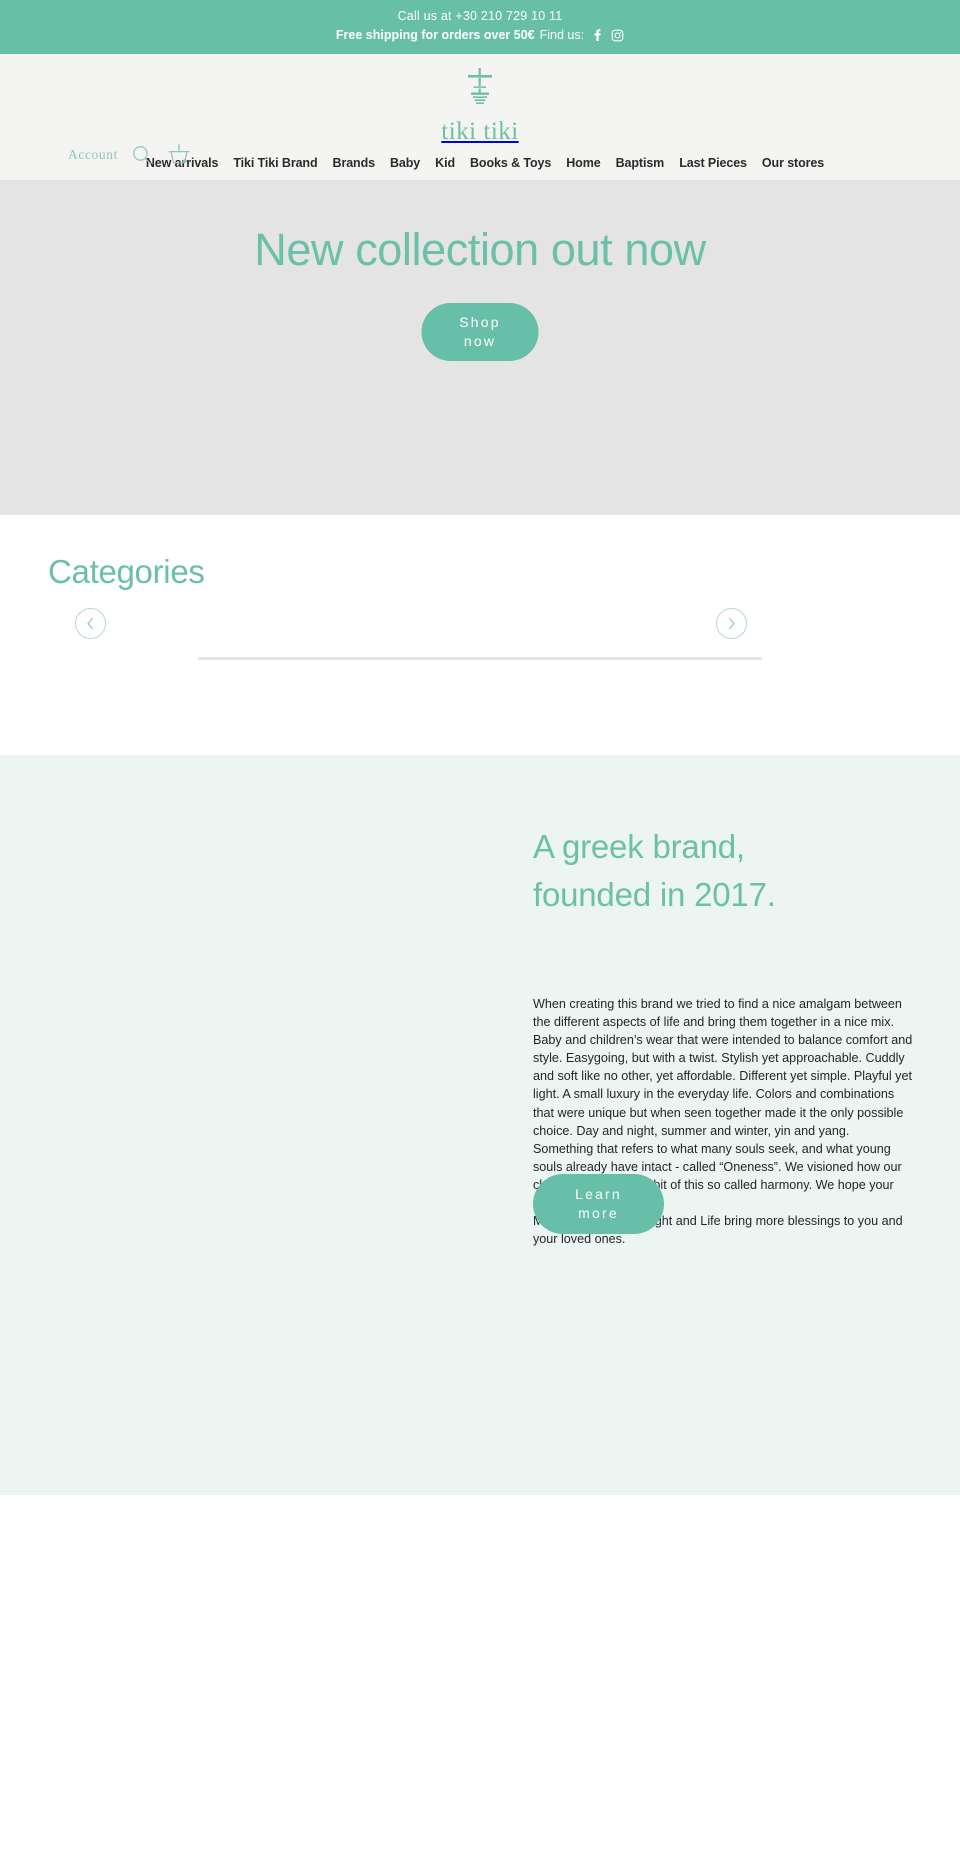 The height and width of the screenshot is (1875, 960). What do you see at coordinates (510, 163) in the screenshot?
I see `nav-item-books-and-toys: Books & Toys` at bounding box center [510, 163].